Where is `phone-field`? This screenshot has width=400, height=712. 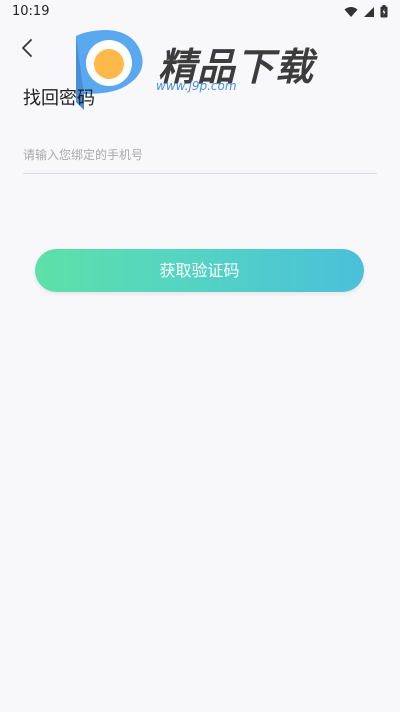
phone-field is located at coordinates (200, 157).